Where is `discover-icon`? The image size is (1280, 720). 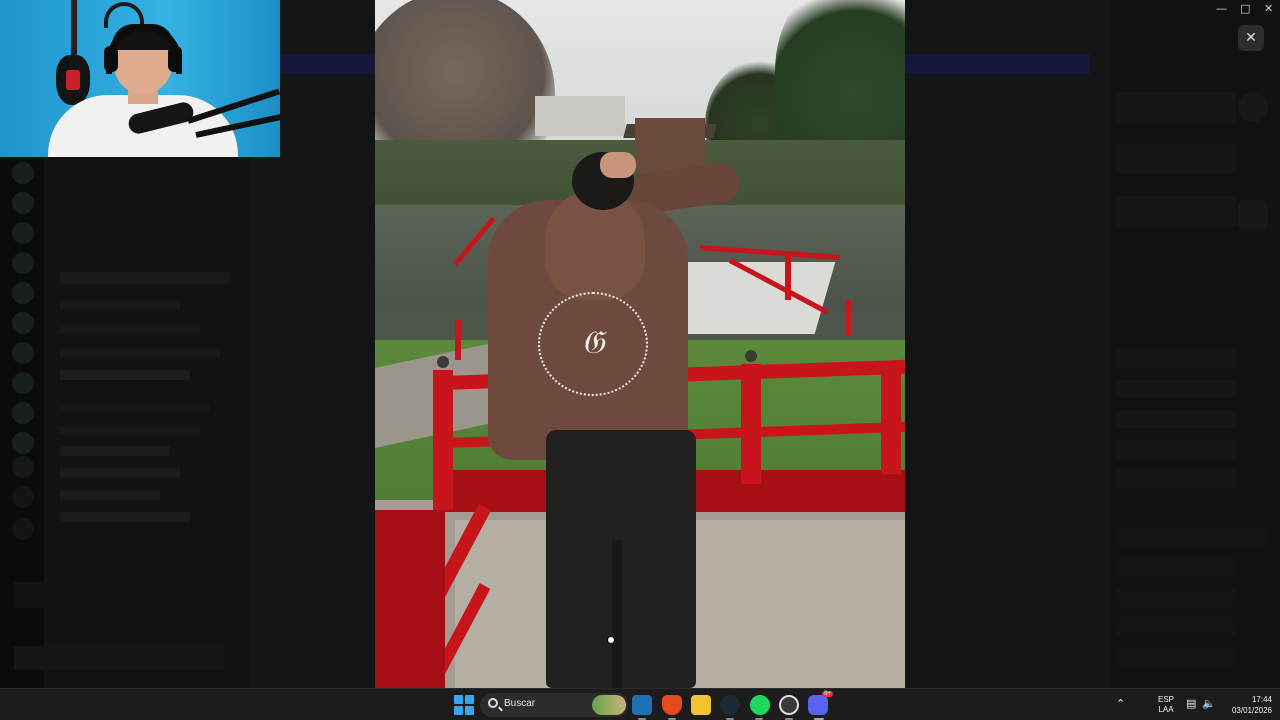 discover-icon is located at coordinates (23, 529).